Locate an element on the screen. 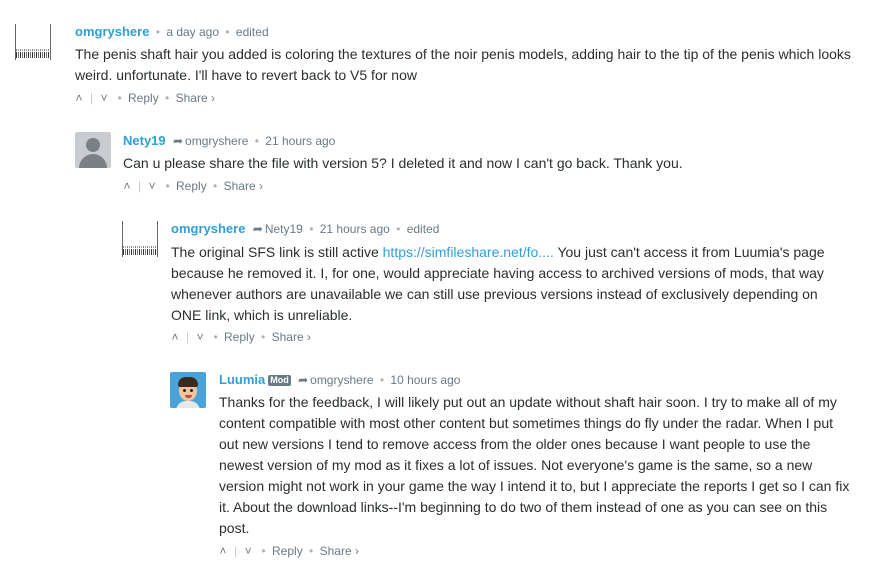  comment-header: Luumia Mod ➦ omgryshere • 10 hours ago is located at coordinates (339, 380).